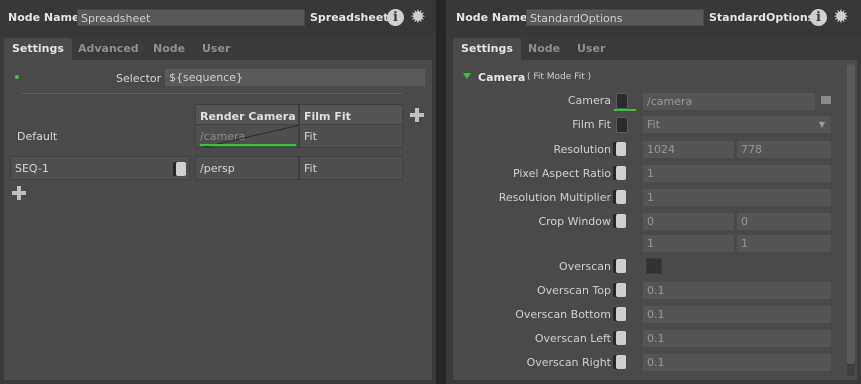 The height and width of the screenshot is (384, 861). Describe the element at coordinates (688, 243) in the screenshot. I see `crop-max-x-input: 1` at that location.